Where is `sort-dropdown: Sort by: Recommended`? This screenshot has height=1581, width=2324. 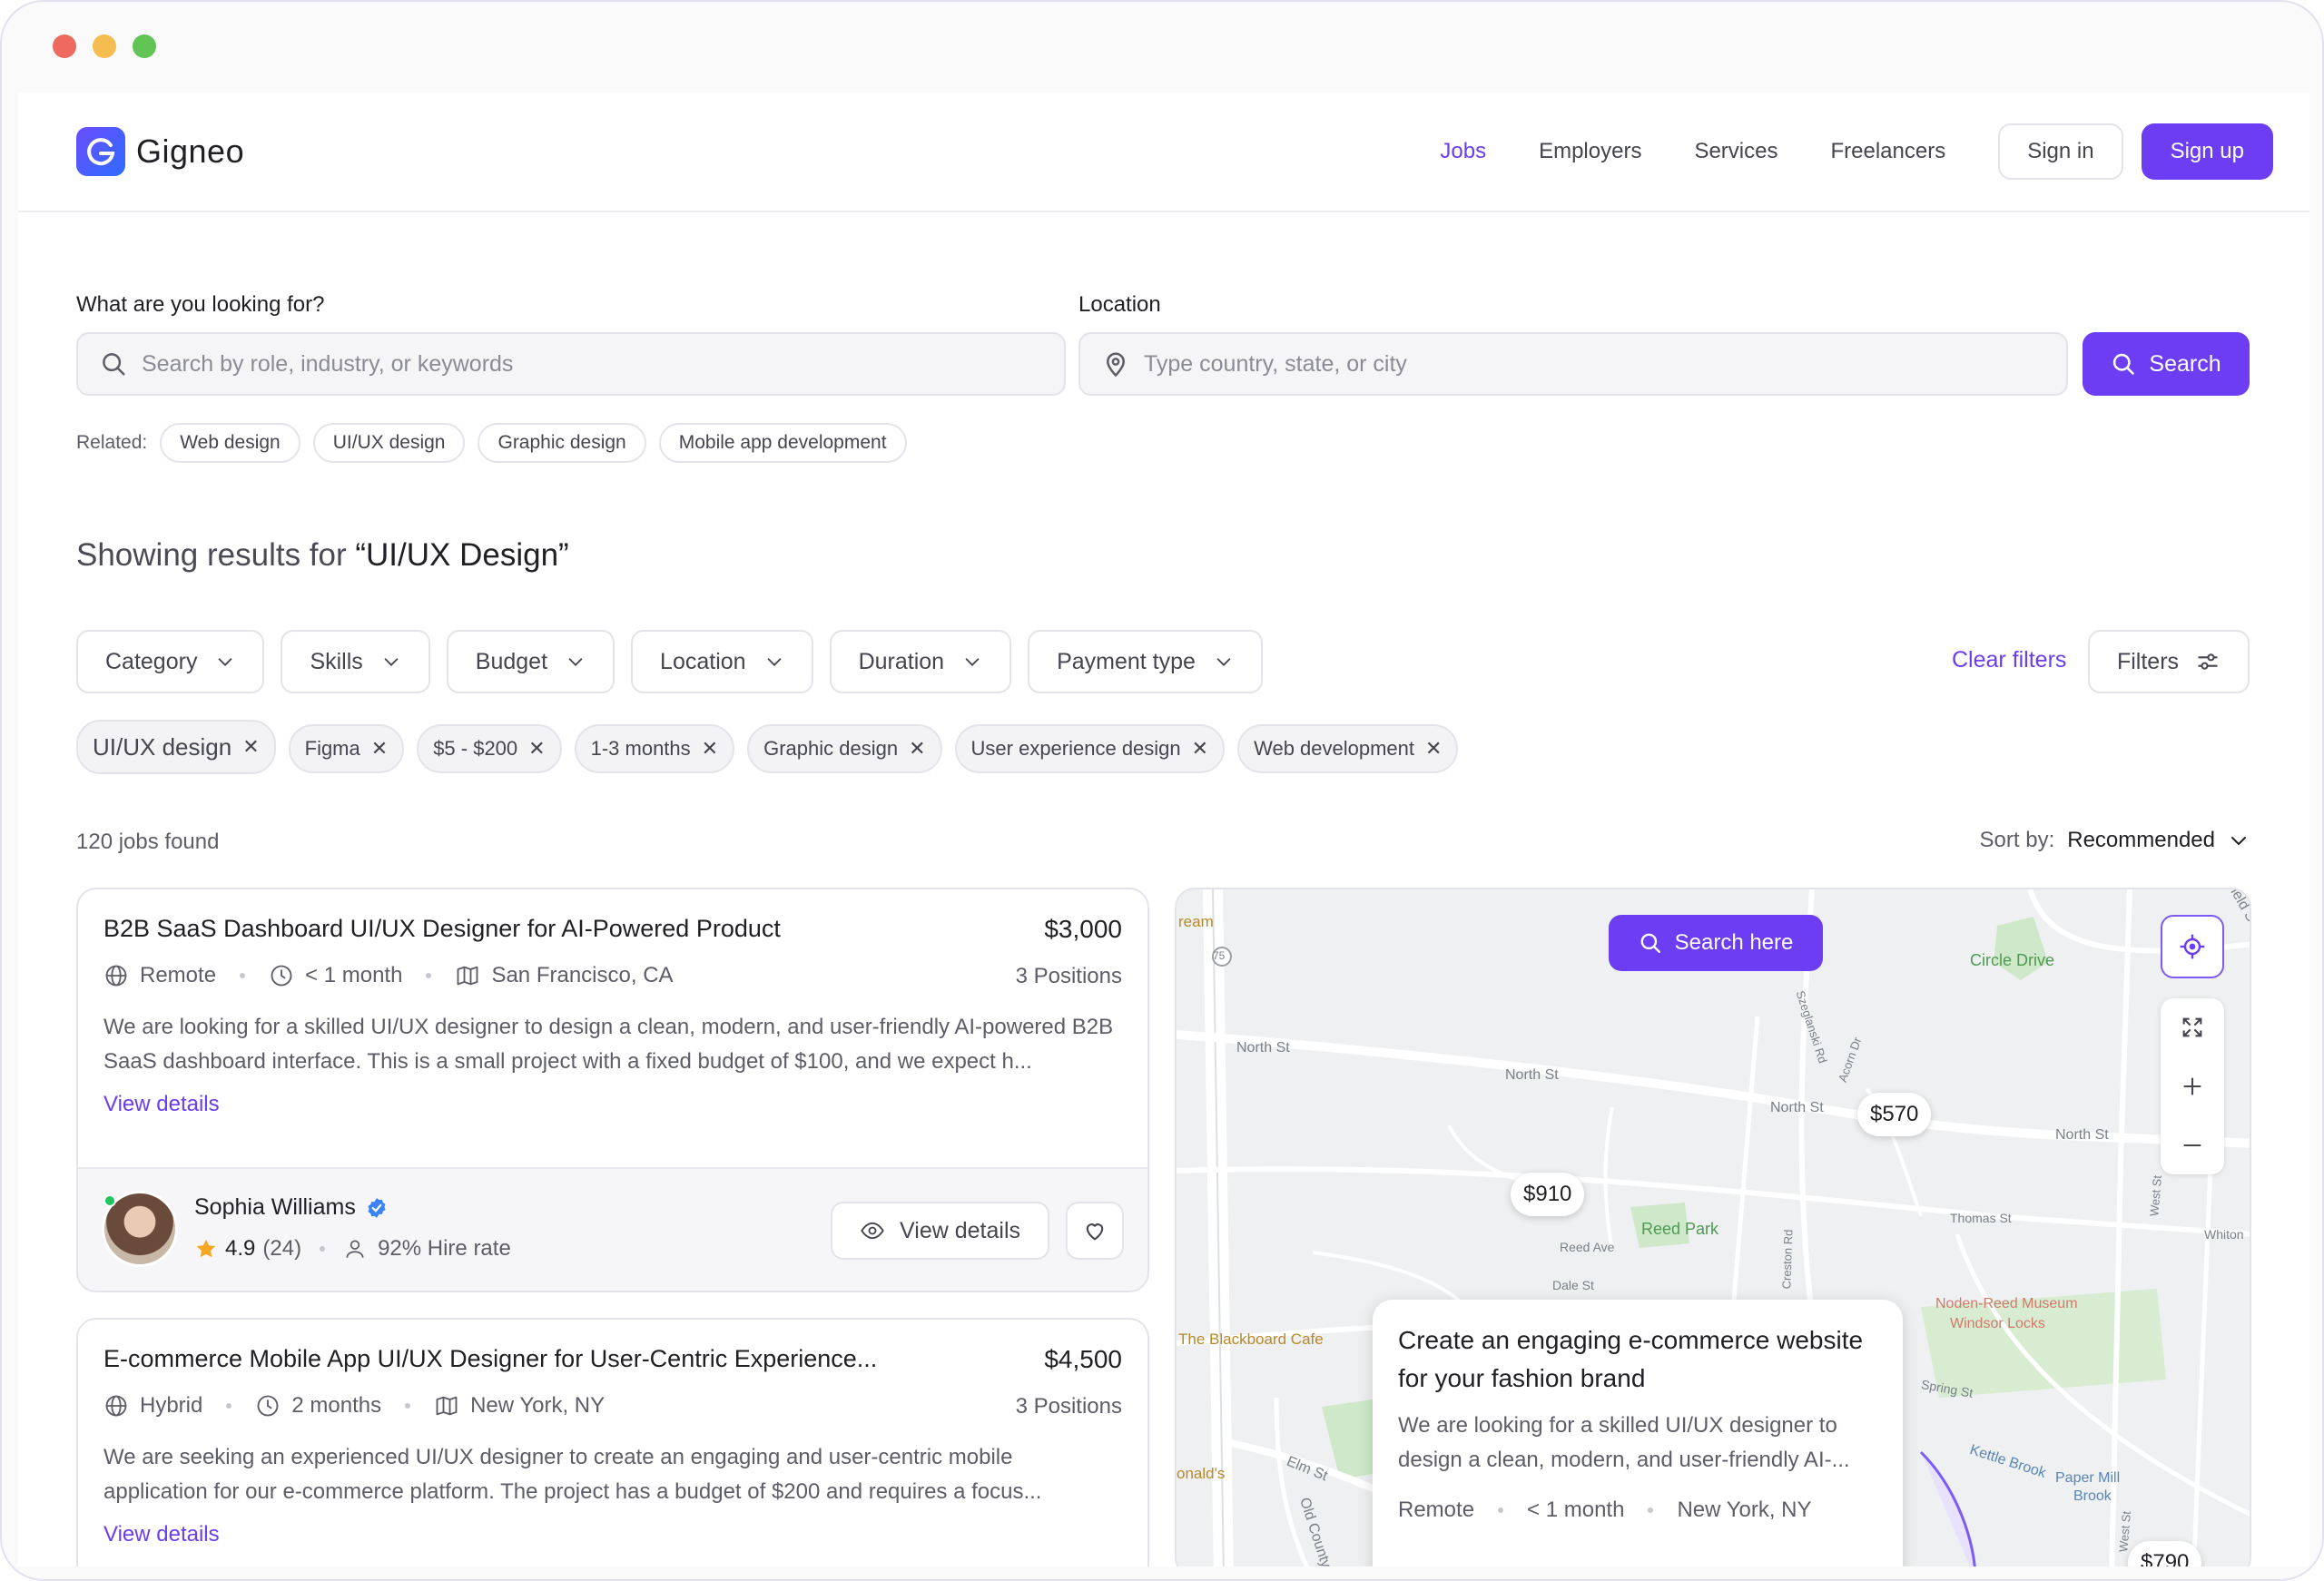 sort-dropdown: Sort by: Recommended is located at coordinates (2115, 840).